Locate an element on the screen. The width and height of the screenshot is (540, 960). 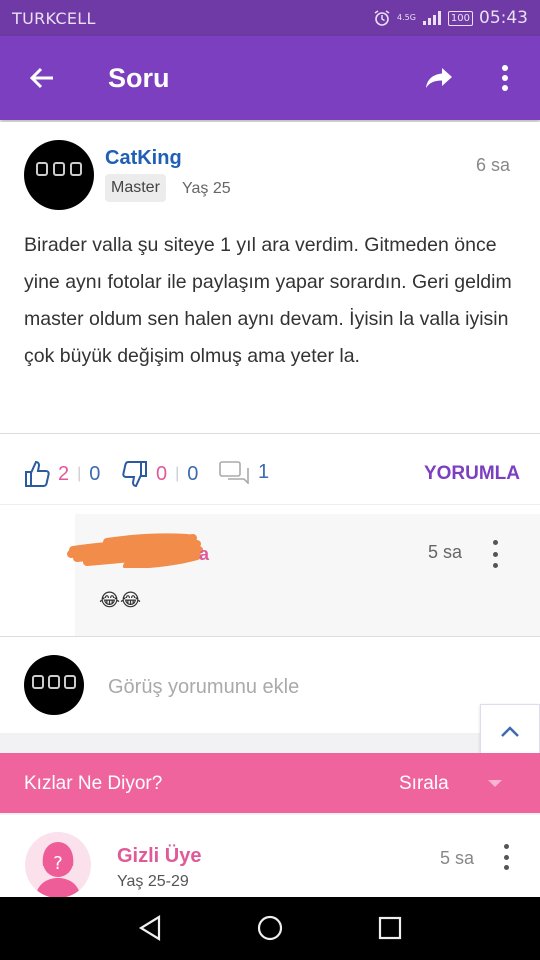
redacted-name-scribble is located at coordinates (135, 550).